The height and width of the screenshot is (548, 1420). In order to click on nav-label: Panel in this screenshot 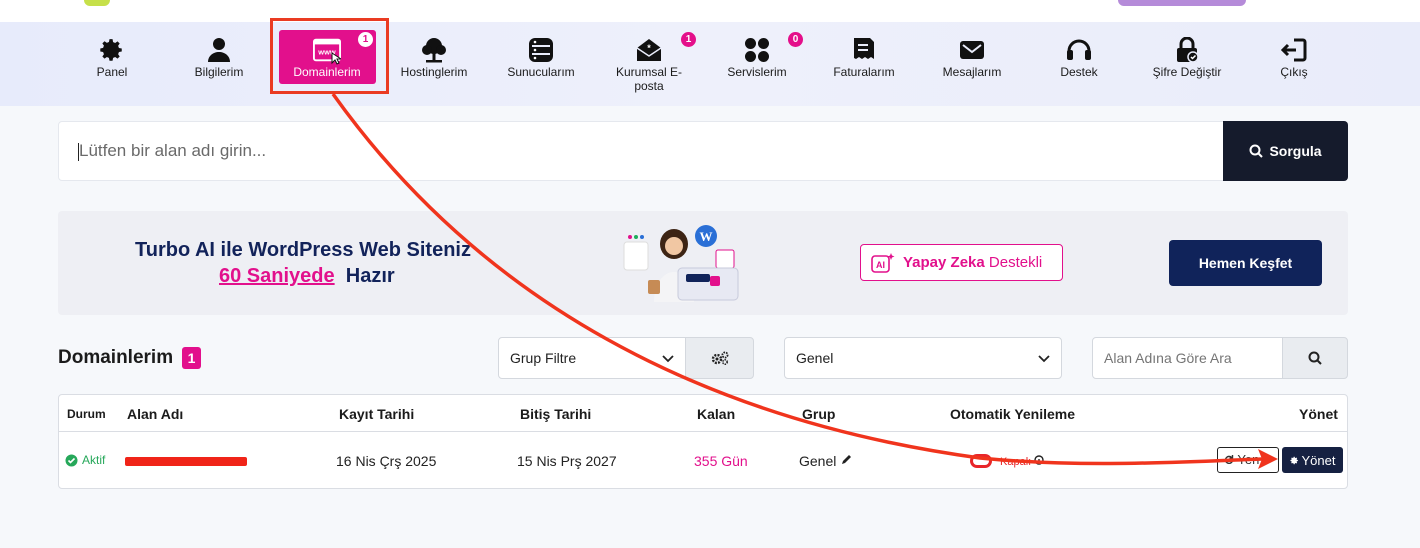, I will do `click(112, 72)`.